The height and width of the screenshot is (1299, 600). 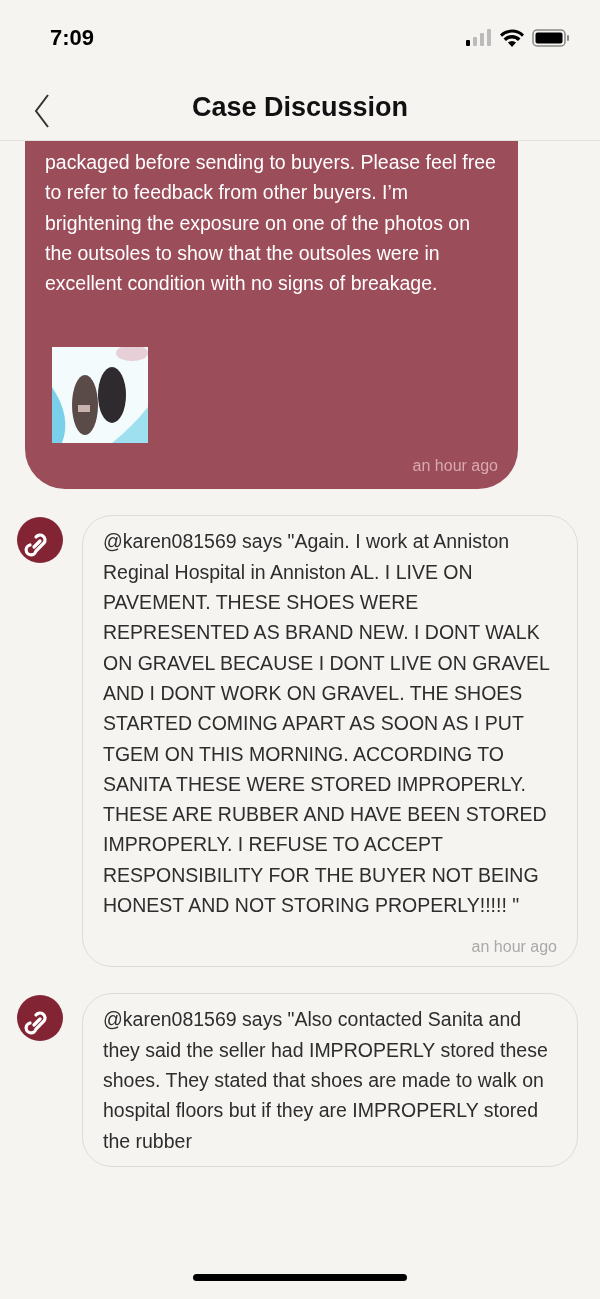 What do you see at coordinates (551, 37) in the screenshot?
I see `battery-icon` at bounding box center [551, 37].